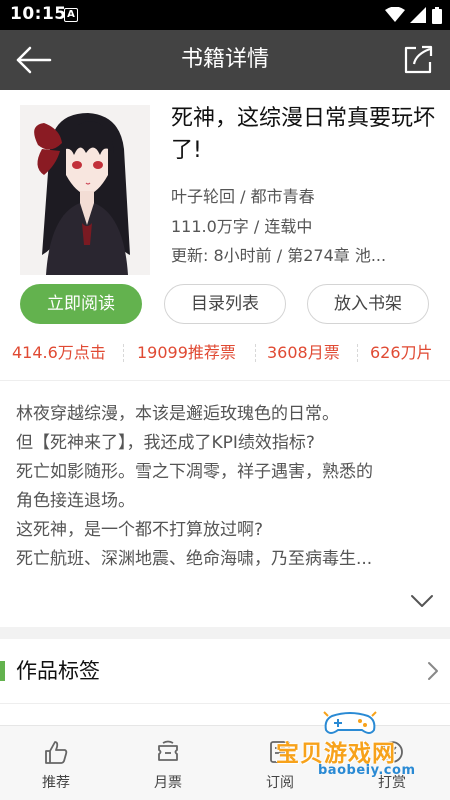 Image resolution: width=450 pixels, height=800 pixels. I want to click on table-of-contents-button: 目录列表, so click(225, 304).